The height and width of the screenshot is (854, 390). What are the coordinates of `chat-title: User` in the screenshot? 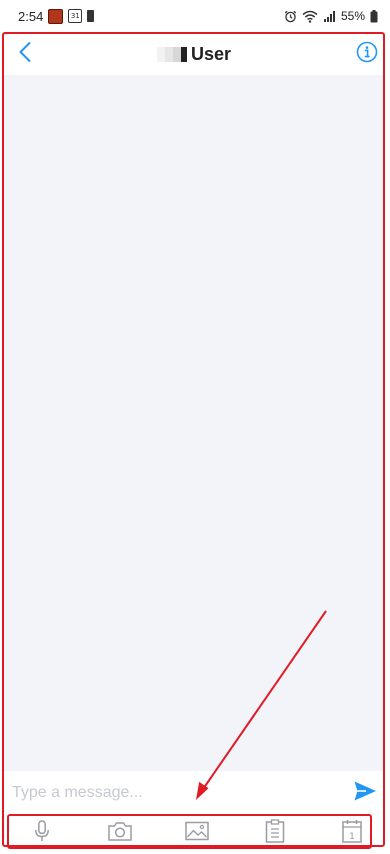 It's located at (194, 54).